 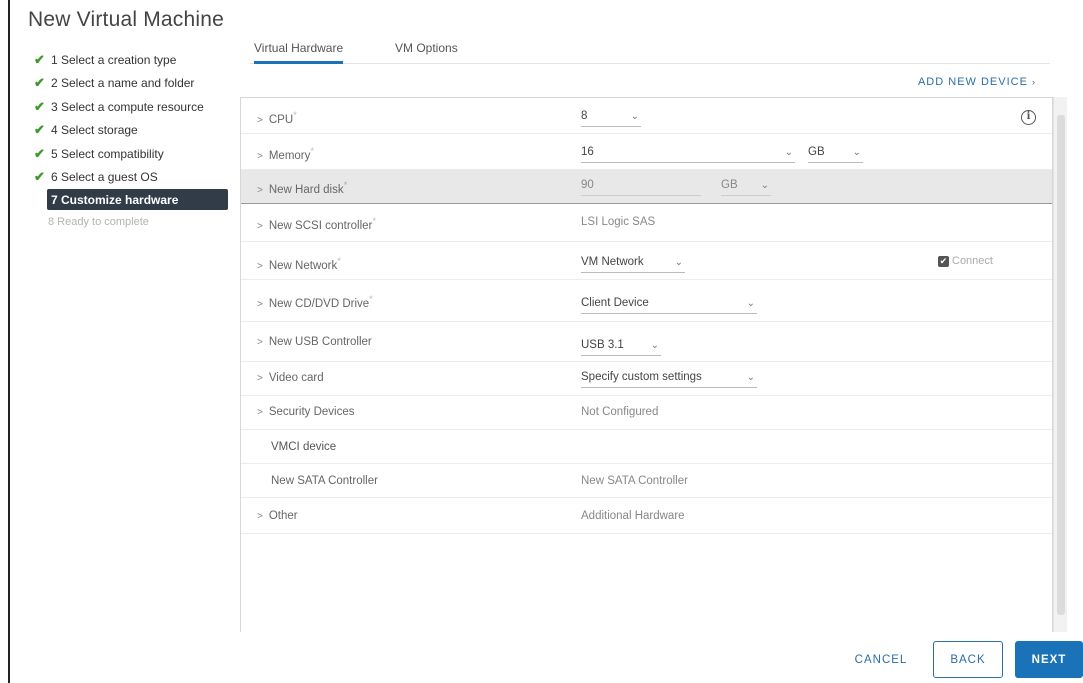 I want to click on memory-input: 16 ⌄, so click(x=688, y=153).